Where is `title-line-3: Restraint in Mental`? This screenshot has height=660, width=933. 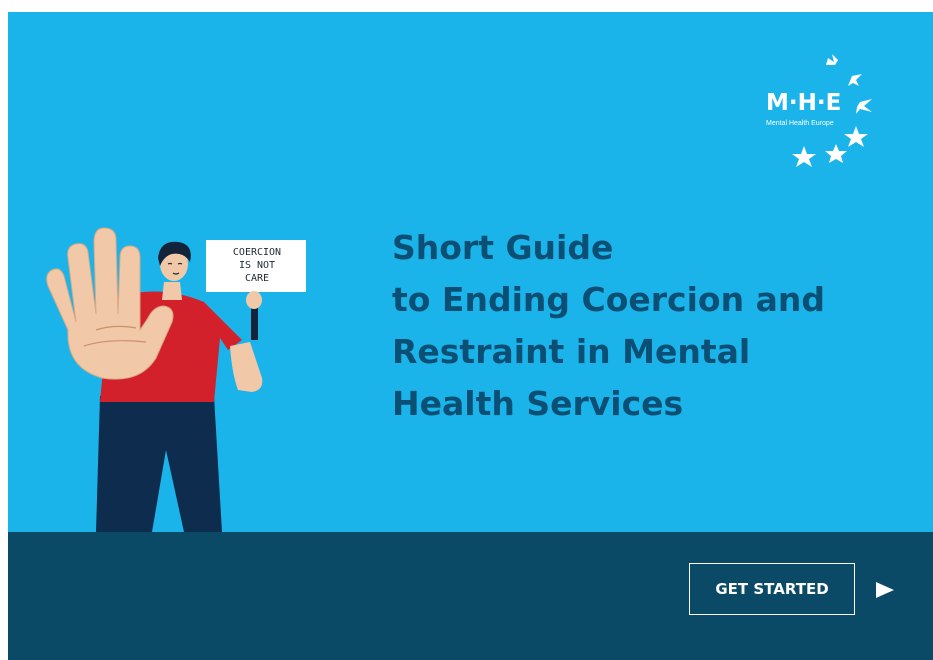
title-line-3: Restraint in Mental is located at coordinates (571, 351).